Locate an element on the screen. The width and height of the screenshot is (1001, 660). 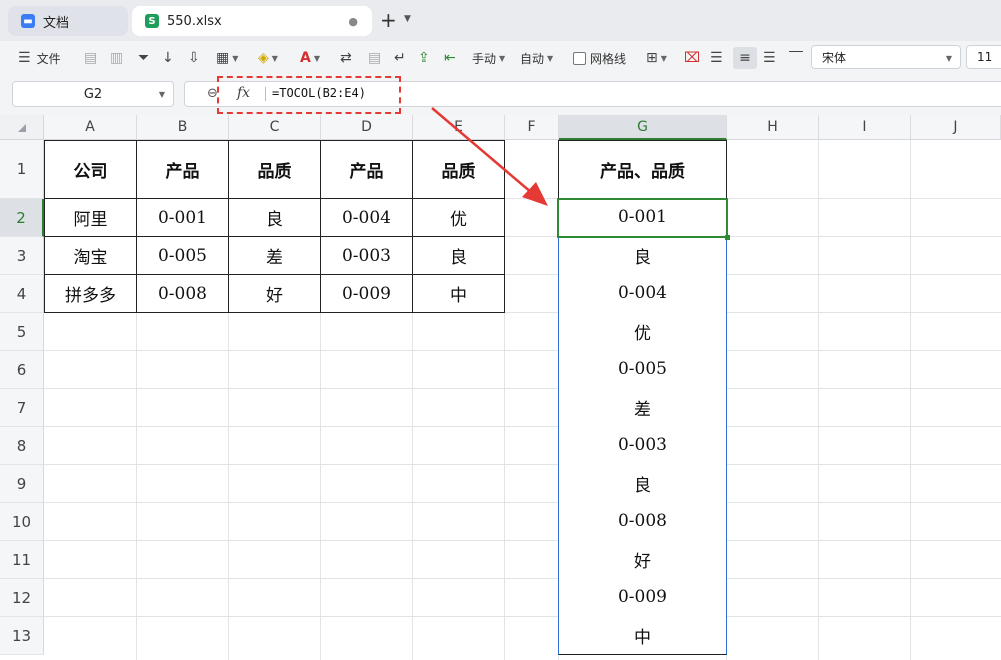
result-cell: 0-005 is located at coordinates (642, 369).